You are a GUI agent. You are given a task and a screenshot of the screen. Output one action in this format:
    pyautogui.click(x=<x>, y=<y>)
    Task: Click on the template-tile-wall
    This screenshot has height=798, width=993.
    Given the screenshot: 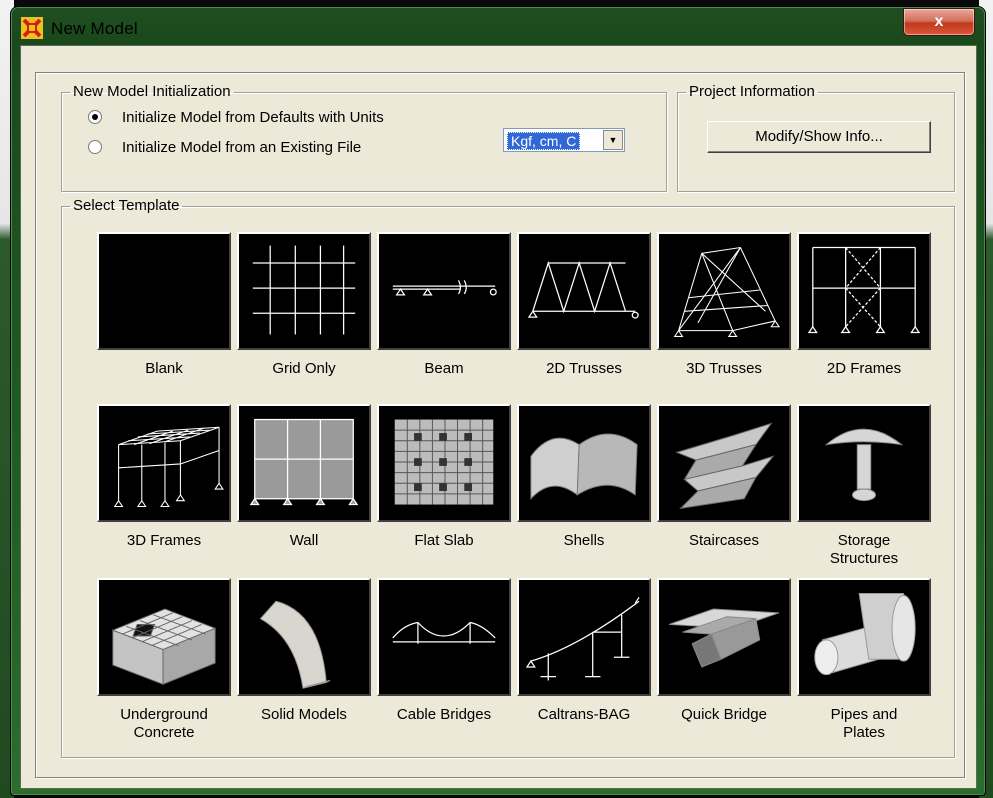 What is the action you would take?
    pyautogui.click(x=304, y=463)
    